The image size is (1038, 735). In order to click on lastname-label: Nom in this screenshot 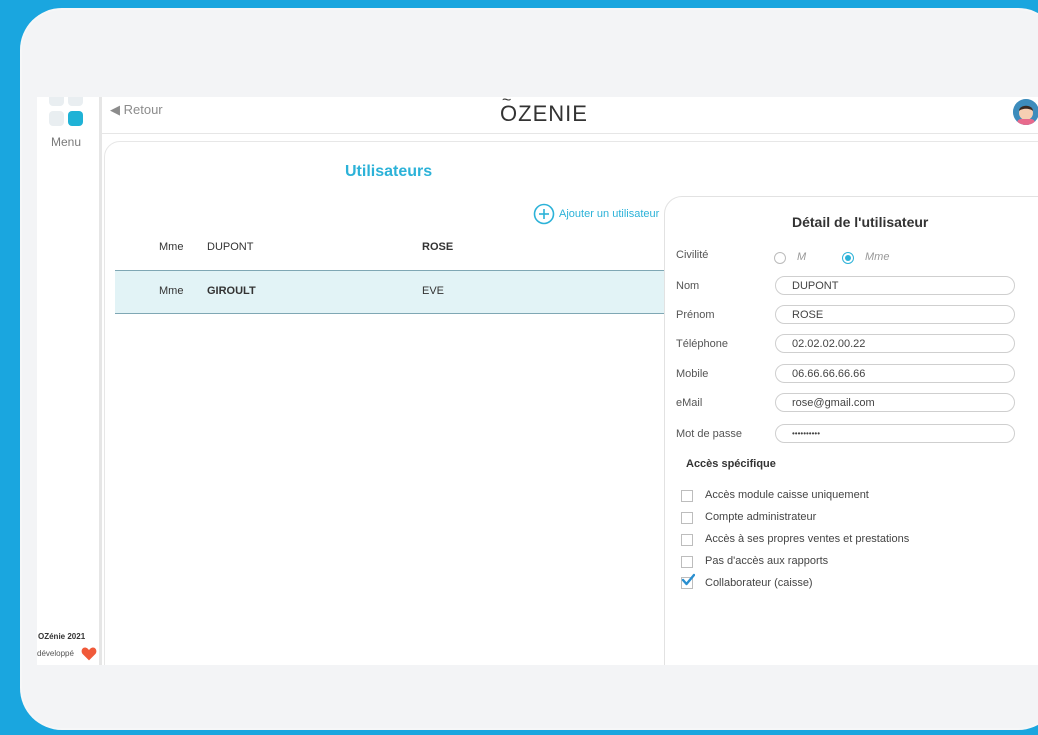, I will do `click(688, 286)`.